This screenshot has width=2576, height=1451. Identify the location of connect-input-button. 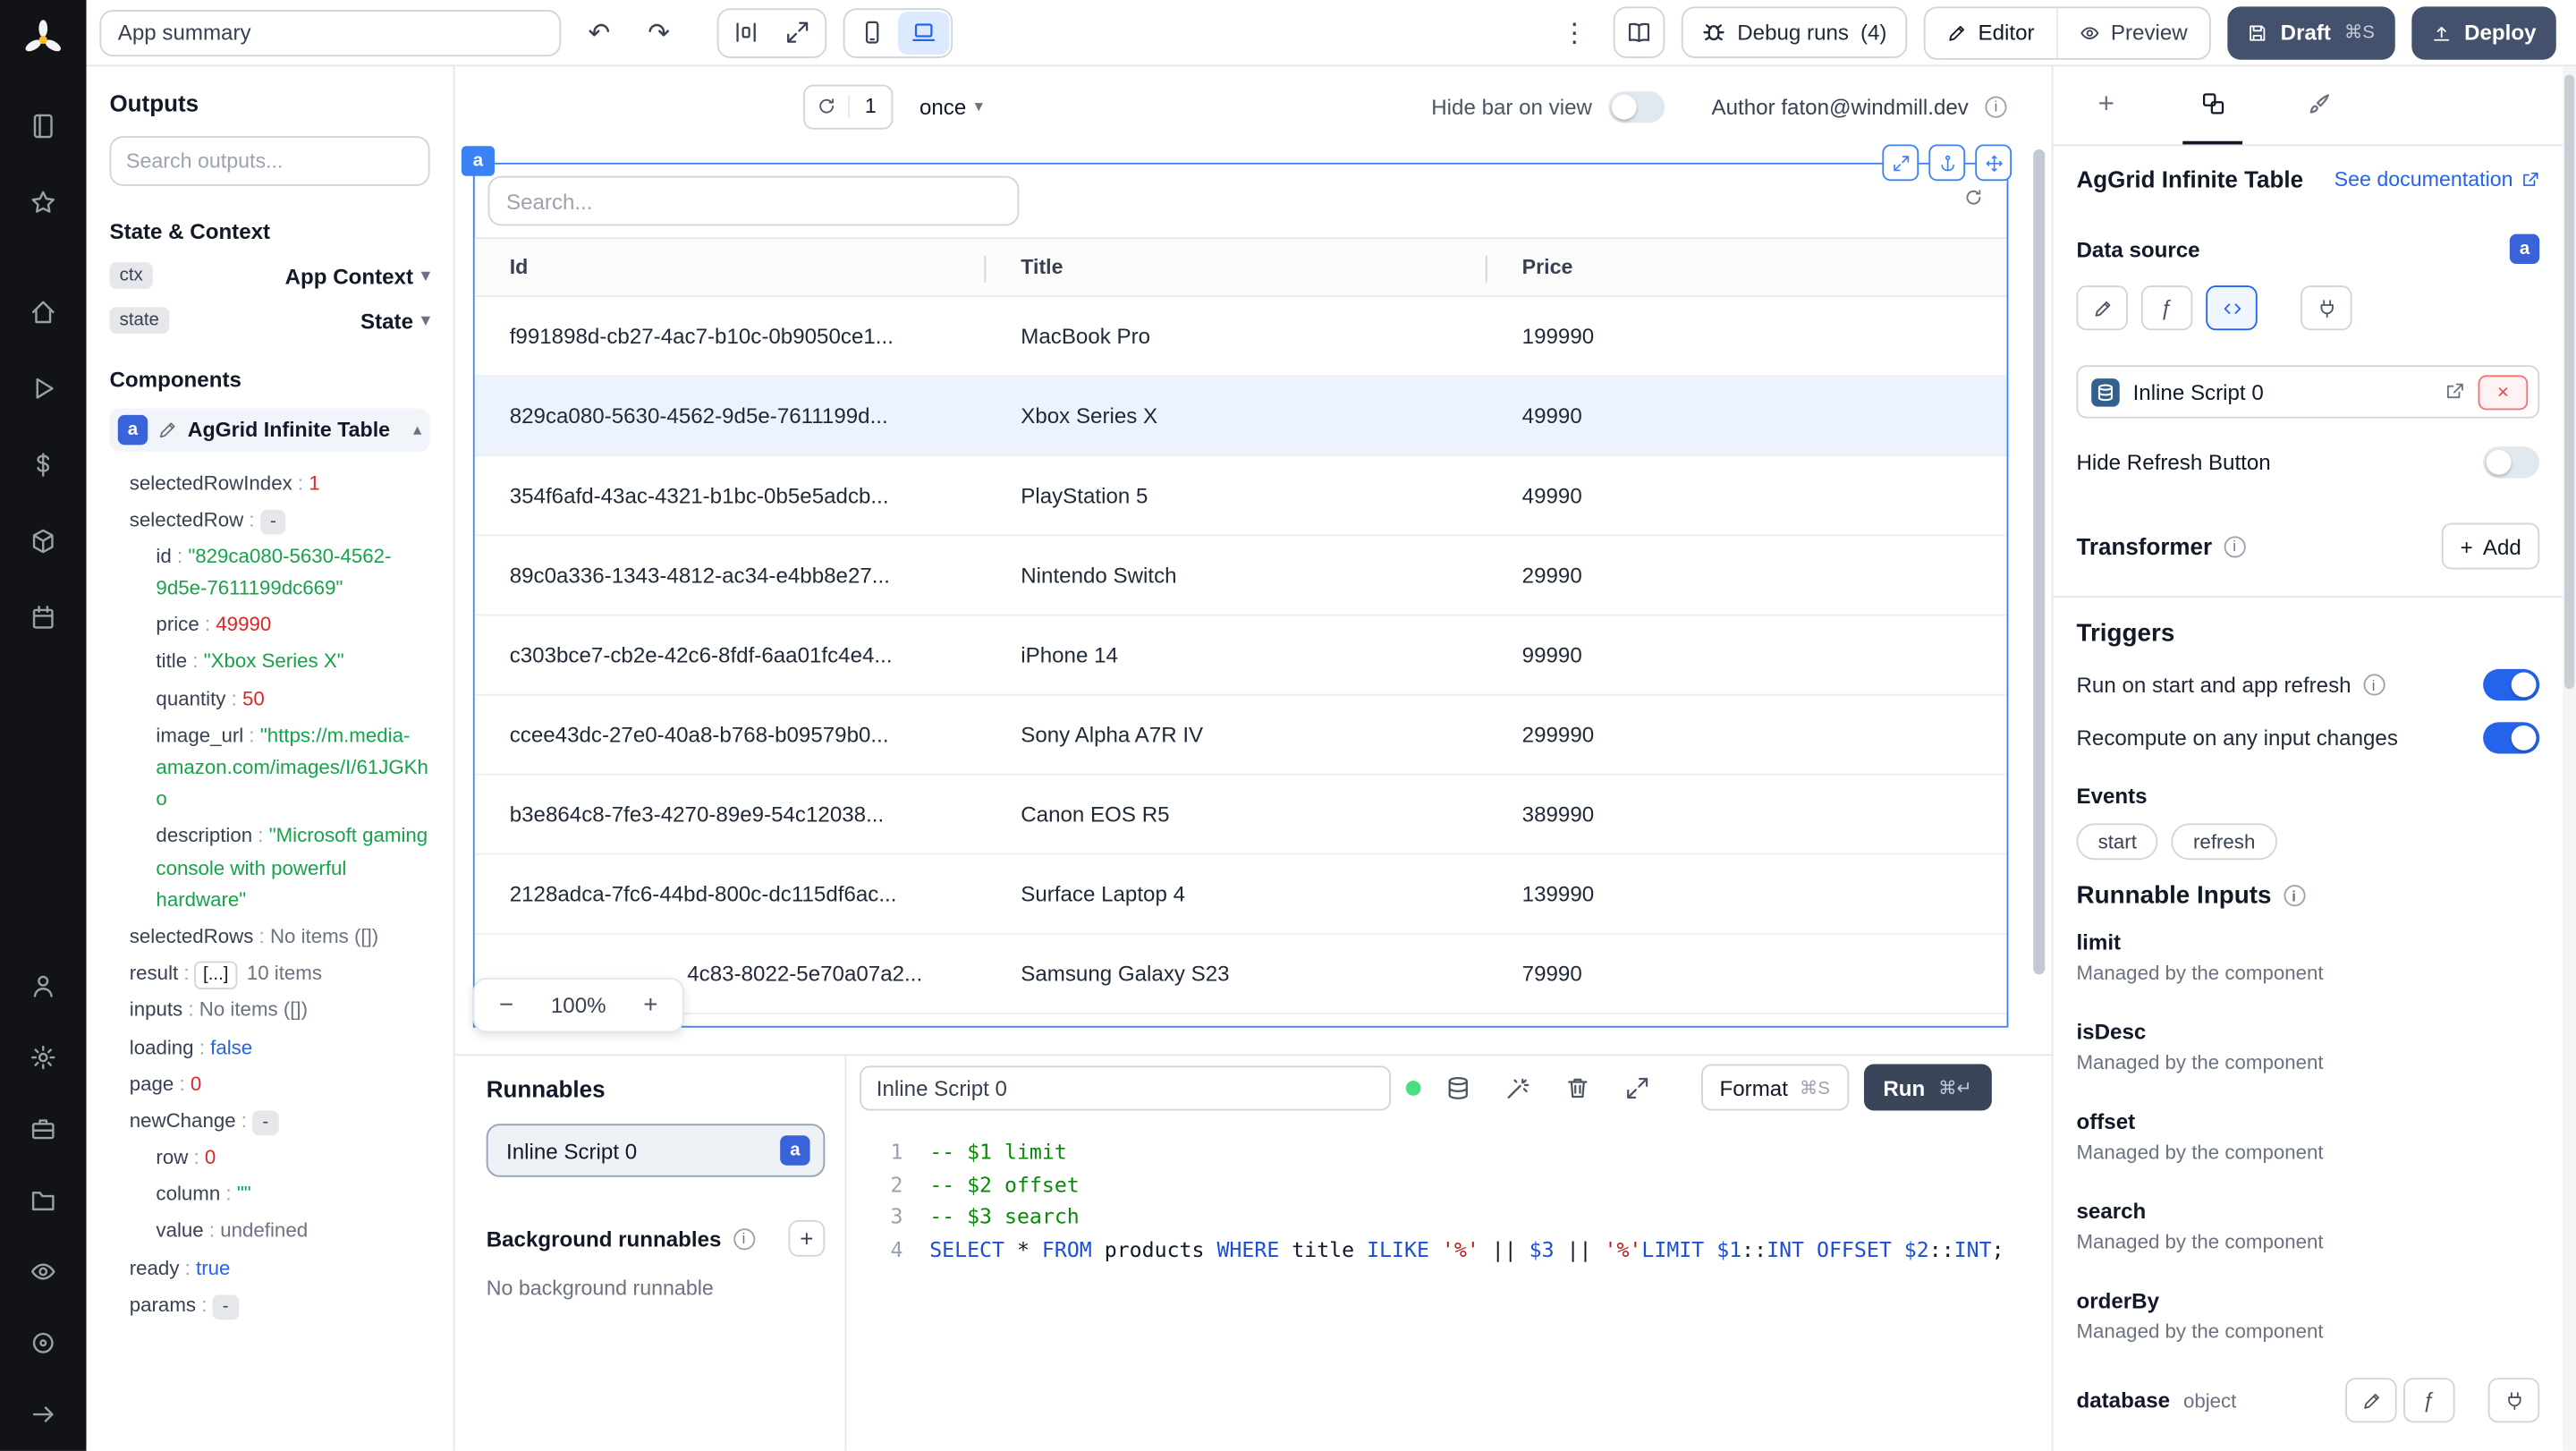
(2326, 308).